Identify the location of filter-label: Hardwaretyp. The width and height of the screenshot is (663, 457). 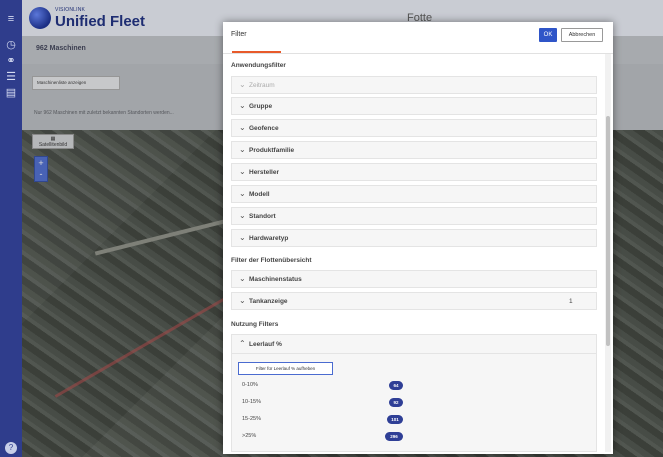
(269, 238).